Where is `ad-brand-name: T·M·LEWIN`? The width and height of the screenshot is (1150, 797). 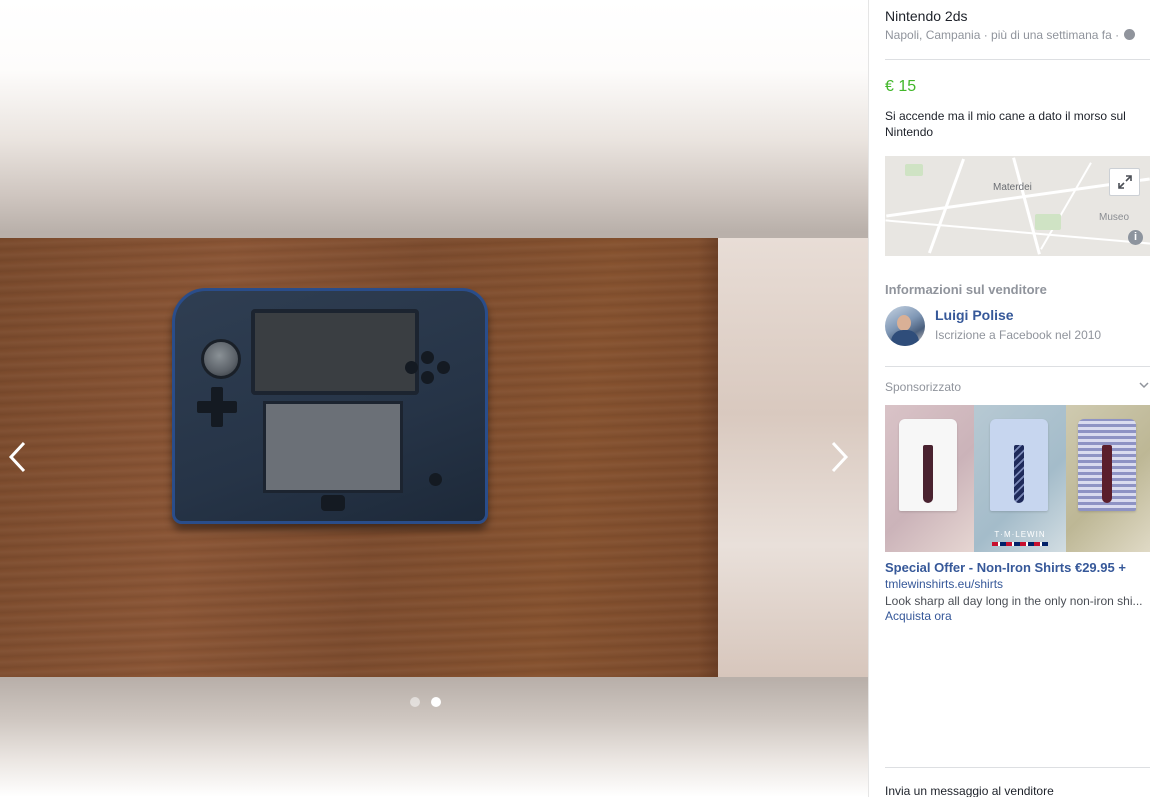
ad-brand-name: T·M·LEWIN is located at coordinates (1020, 534).